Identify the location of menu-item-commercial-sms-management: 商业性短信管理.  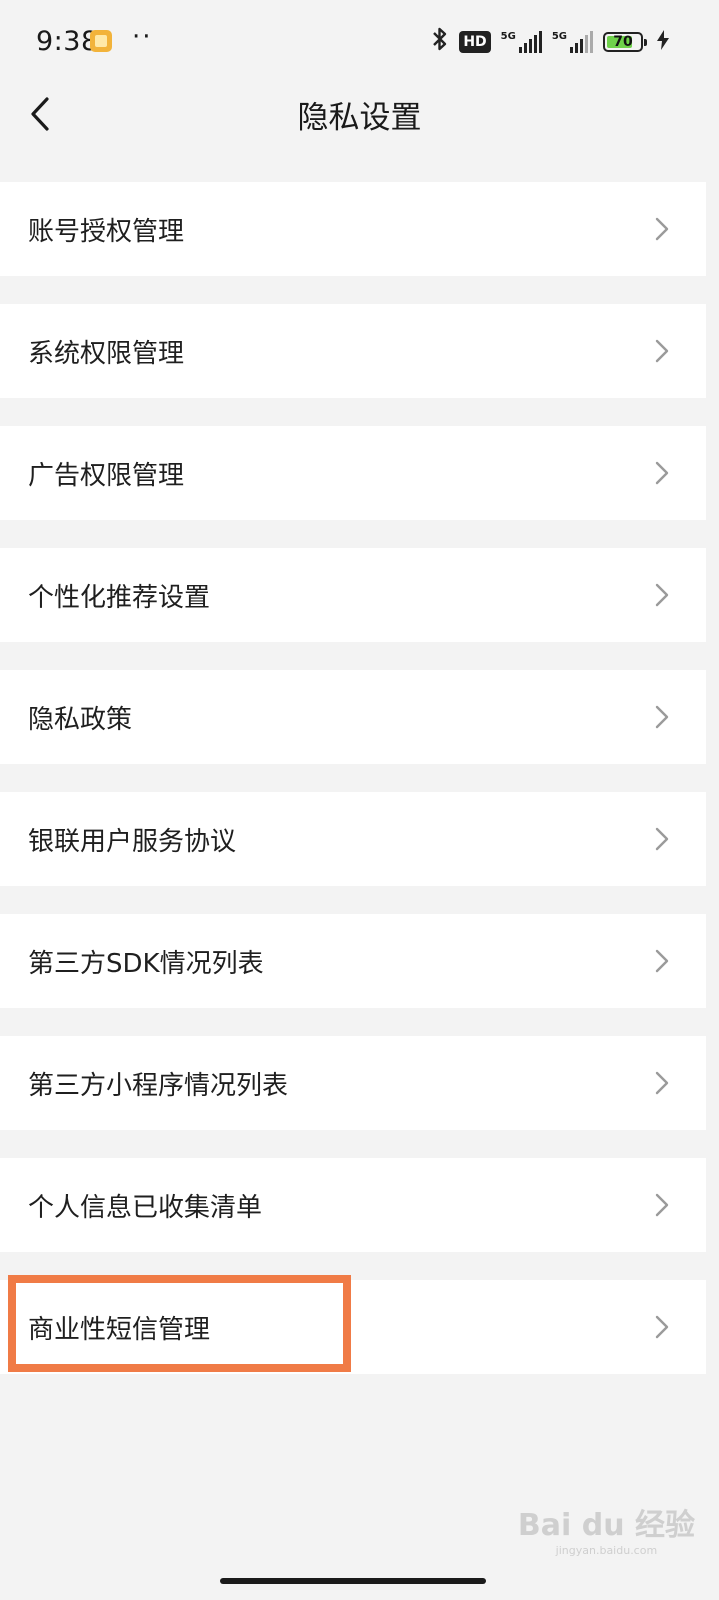
(353, 1327).